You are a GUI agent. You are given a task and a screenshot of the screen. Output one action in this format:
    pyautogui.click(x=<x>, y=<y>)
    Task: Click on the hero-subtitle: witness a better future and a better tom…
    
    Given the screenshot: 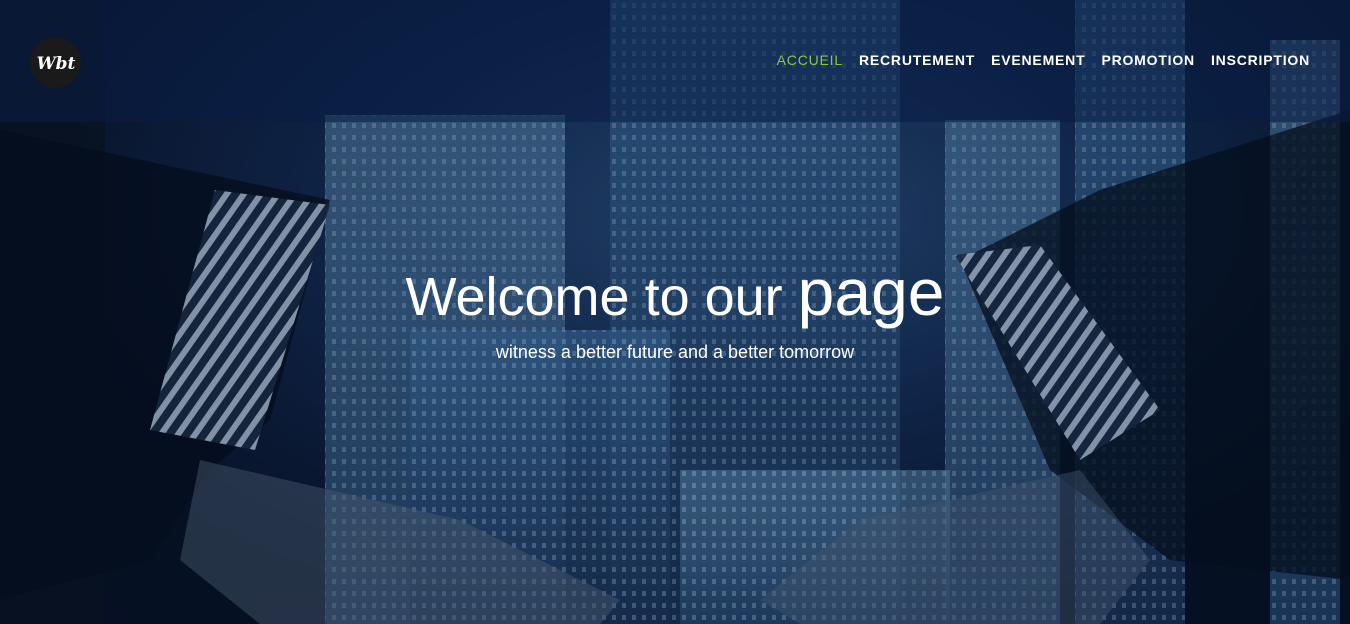 What is the action you would take?
    pyautogui.click(x=675, y=352)
    